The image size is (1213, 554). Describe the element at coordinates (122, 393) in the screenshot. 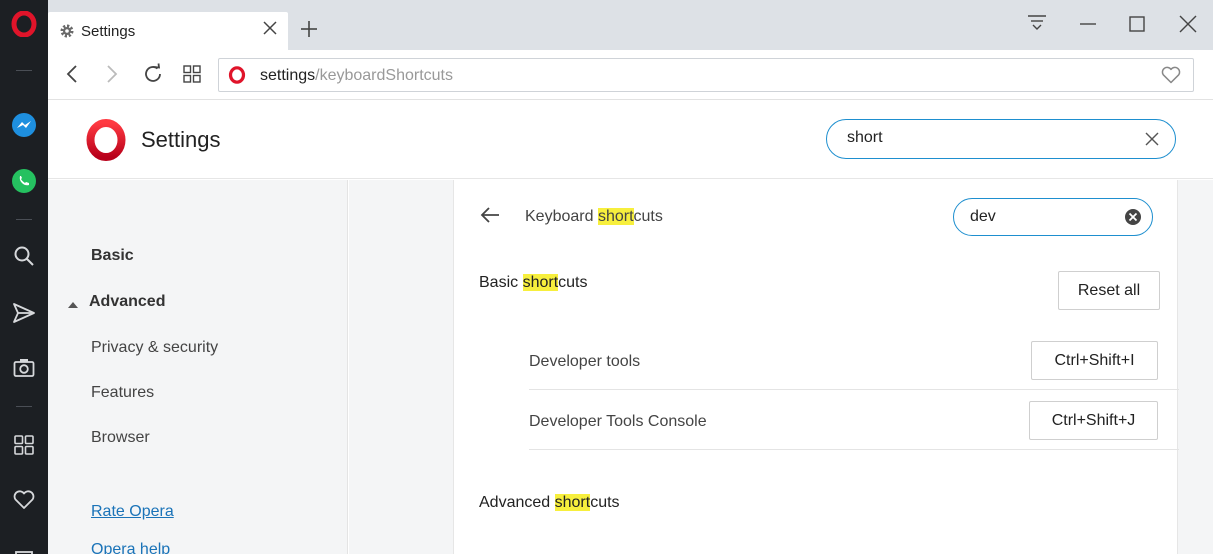

I see `nav-item-features: Features` at that location.